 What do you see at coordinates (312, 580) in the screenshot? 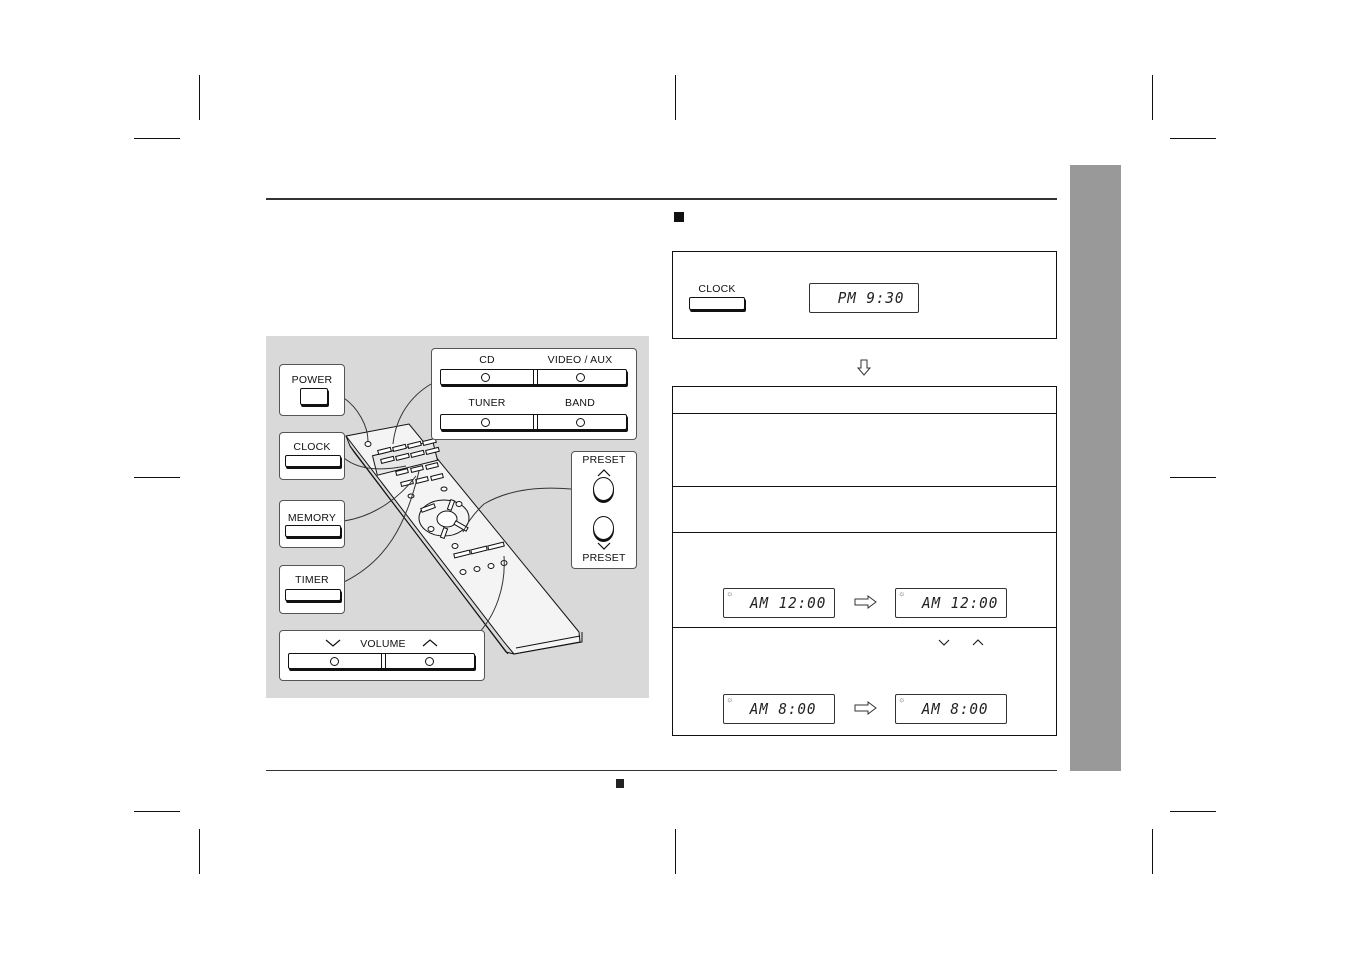
I see `timer-label: TIMER` at bounding box center [312, 580].